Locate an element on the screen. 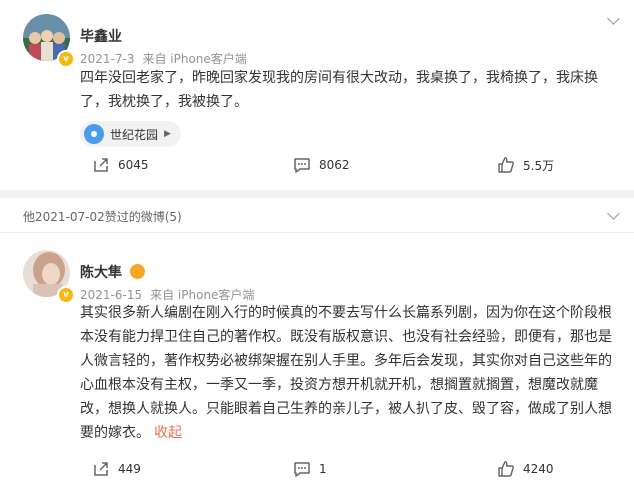  separator is located at coordinates (317, 194).